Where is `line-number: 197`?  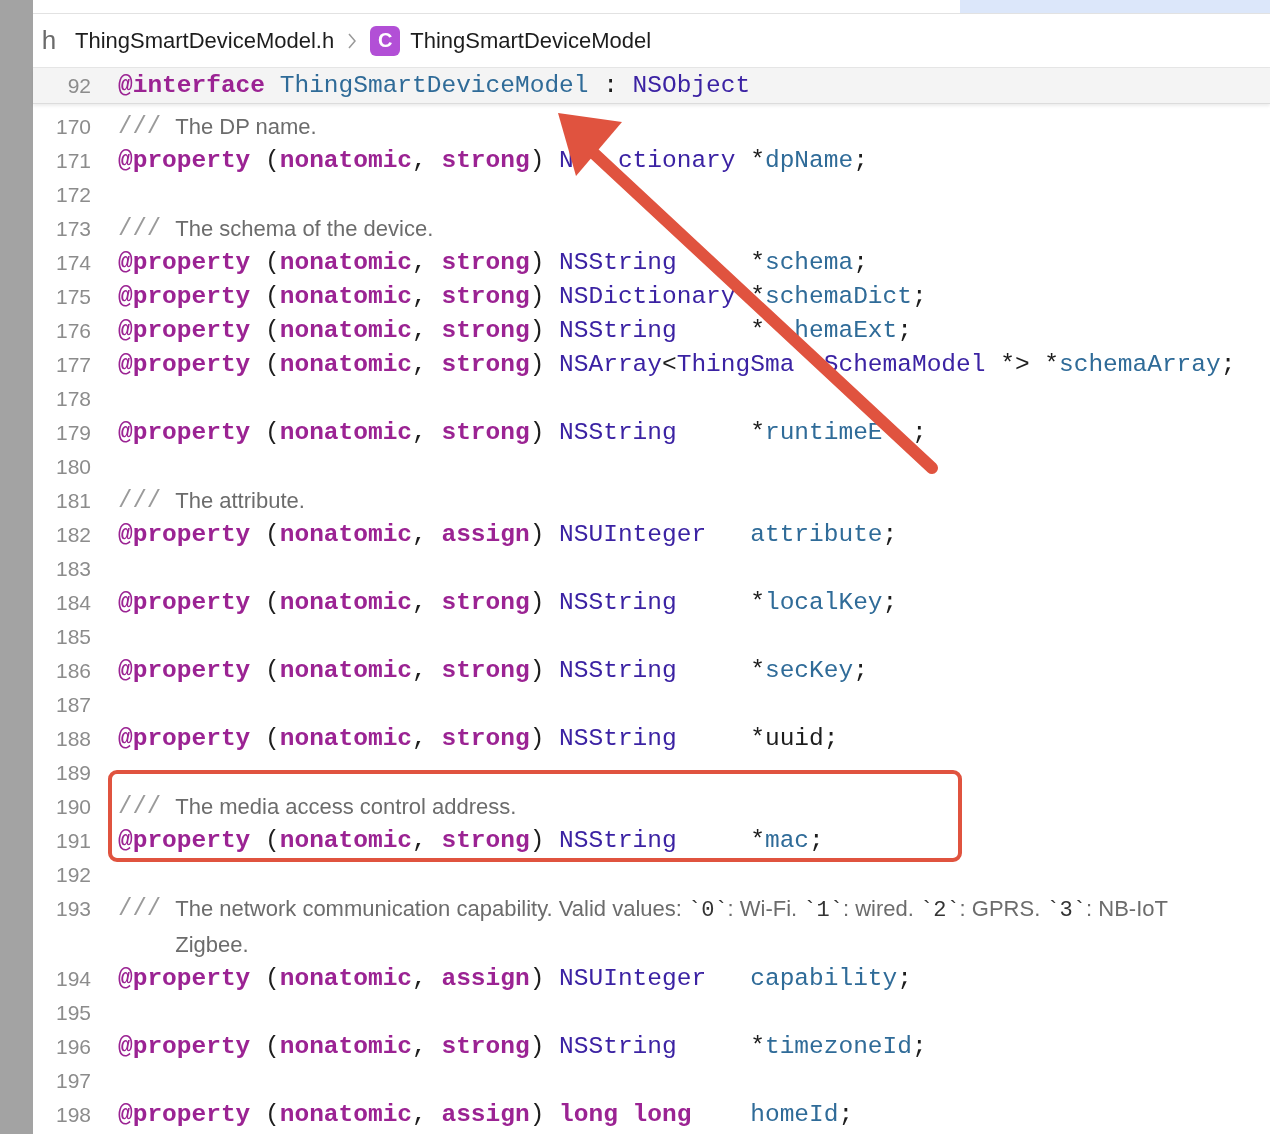 line-number: 197 is located at coordinates (72, 1081).